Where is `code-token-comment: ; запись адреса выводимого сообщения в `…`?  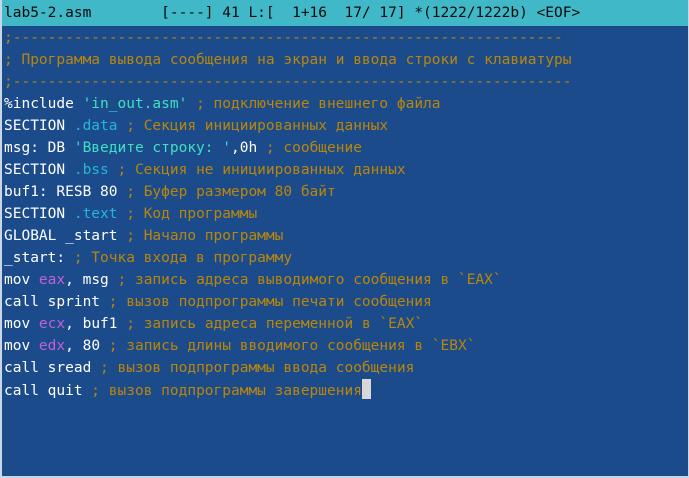 code-token-comment: ; запись адреса выводимого сообщения в `… is located at coordinates (305, 280).